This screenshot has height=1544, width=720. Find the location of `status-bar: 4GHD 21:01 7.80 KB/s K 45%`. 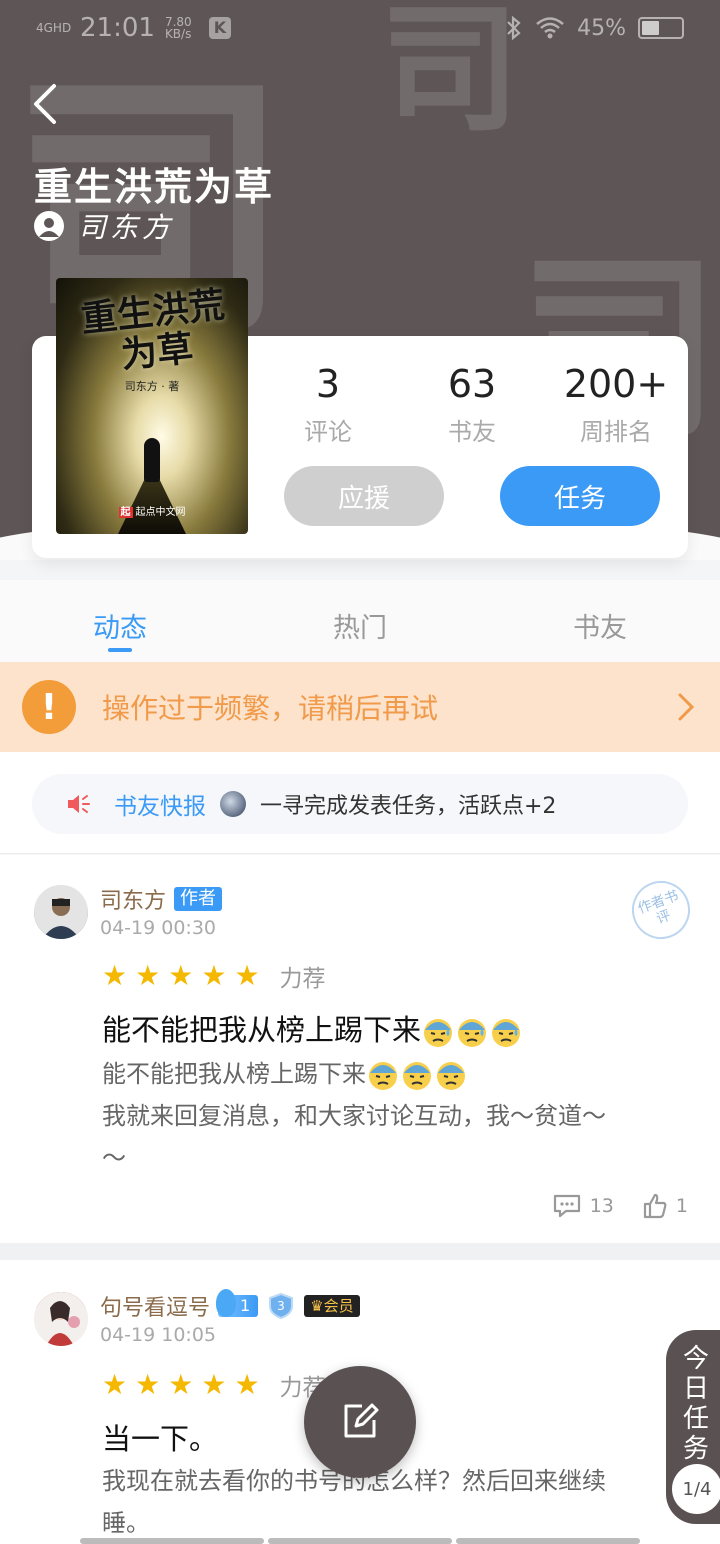

status-bar: 4GHD 21:01 7.80 KB/s K 45% is located at coordinates (360, 28).